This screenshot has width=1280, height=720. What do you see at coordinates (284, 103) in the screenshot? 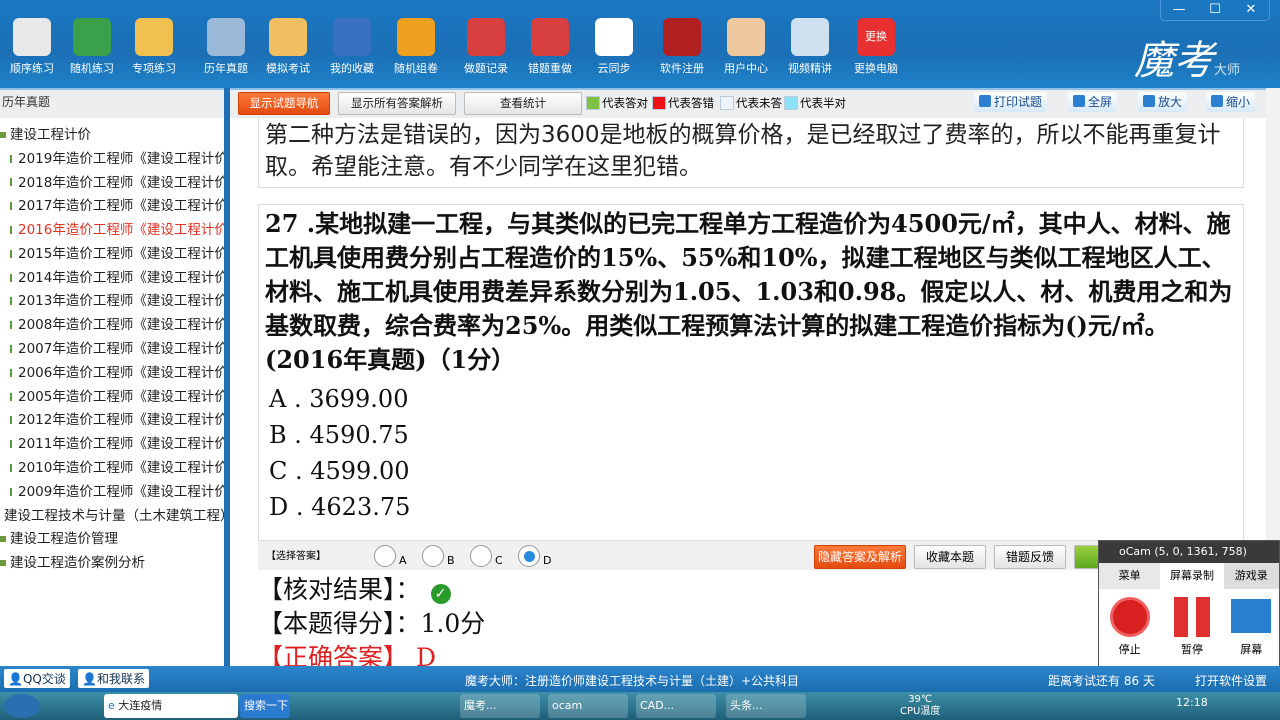
I see `show-nav-button: 显示试题导航` at bounding box center [284, 103].